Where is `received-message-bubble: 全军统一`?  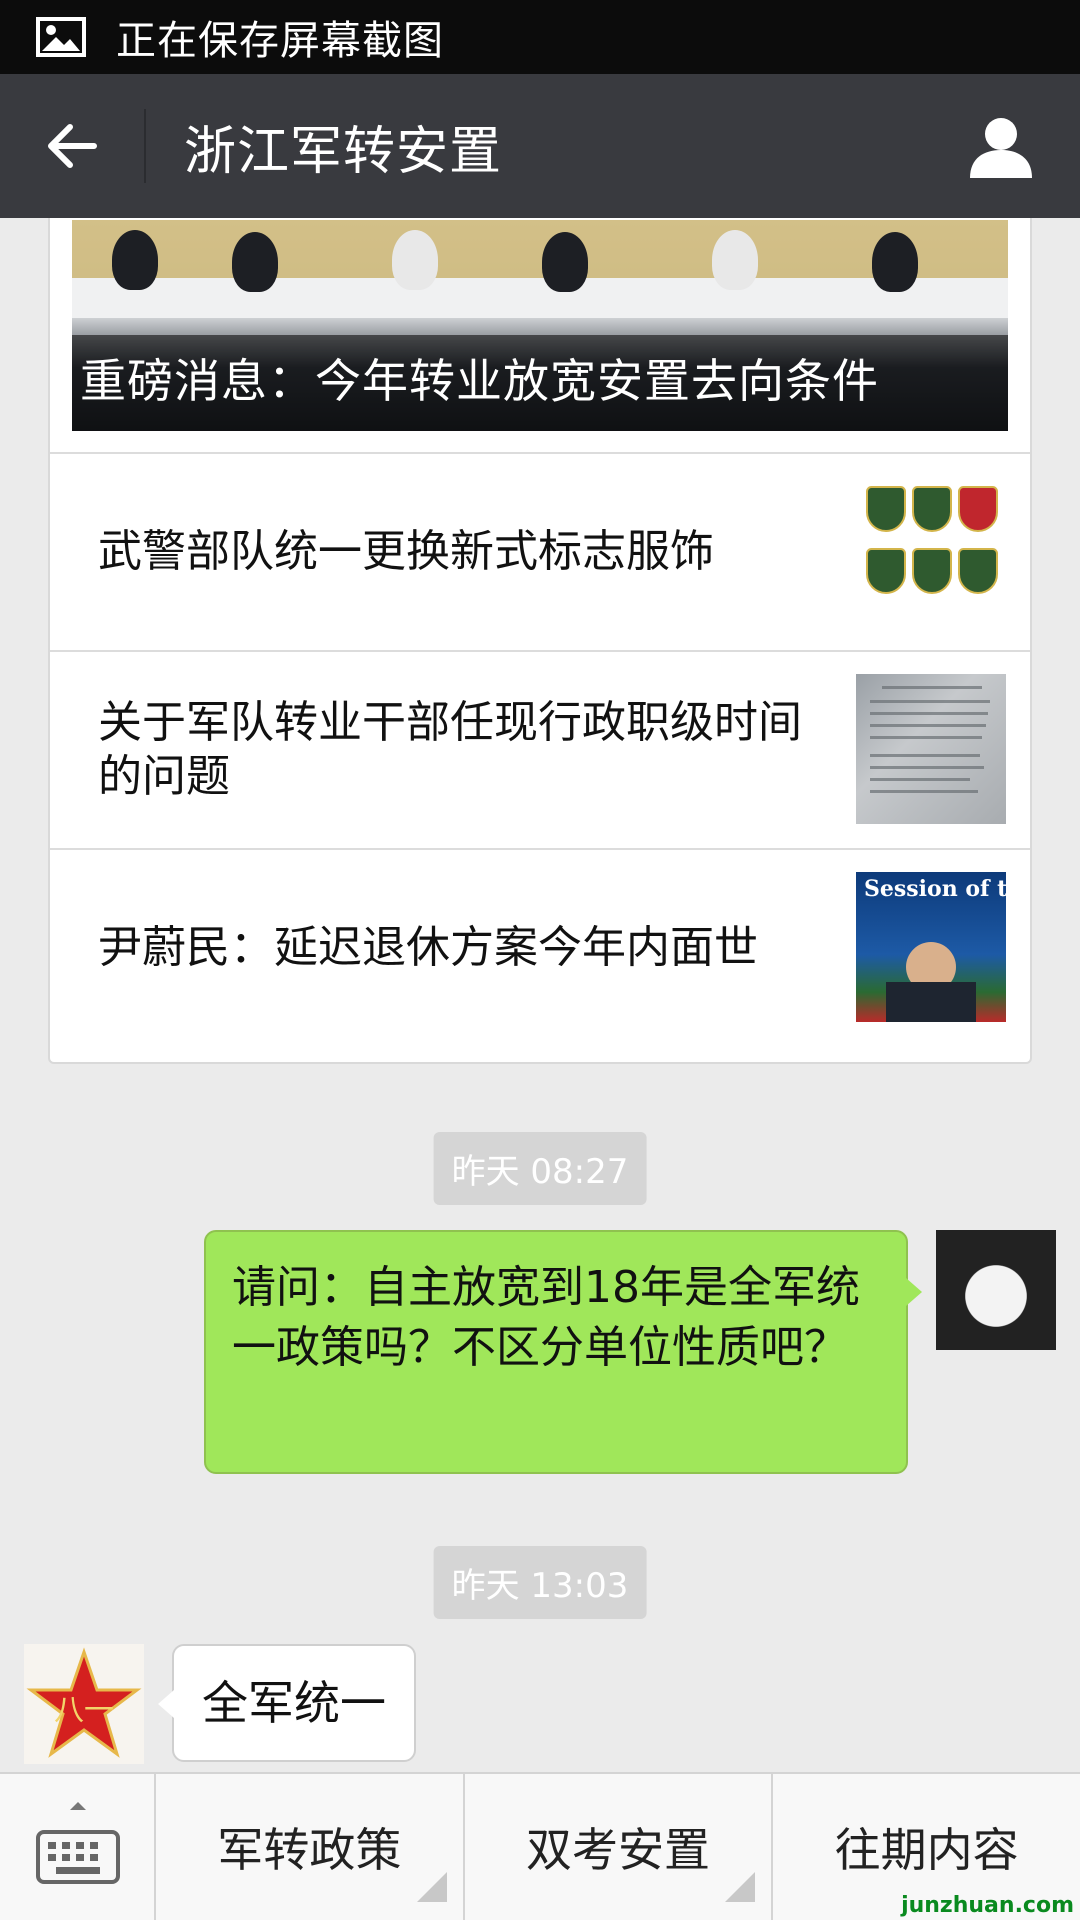 received-message-bubble: 全军统一 is located at coordinates (287, 1703).